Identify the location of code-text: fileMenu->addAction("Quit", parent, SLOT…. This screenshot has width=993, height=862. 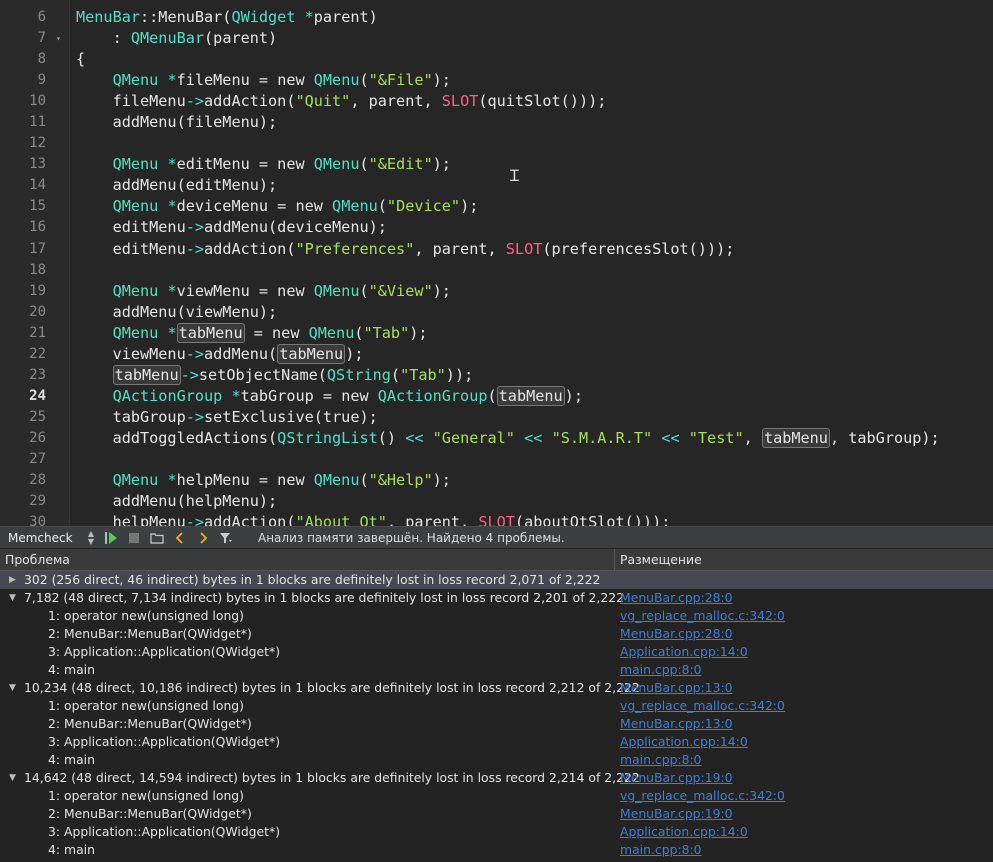
(341, 101).